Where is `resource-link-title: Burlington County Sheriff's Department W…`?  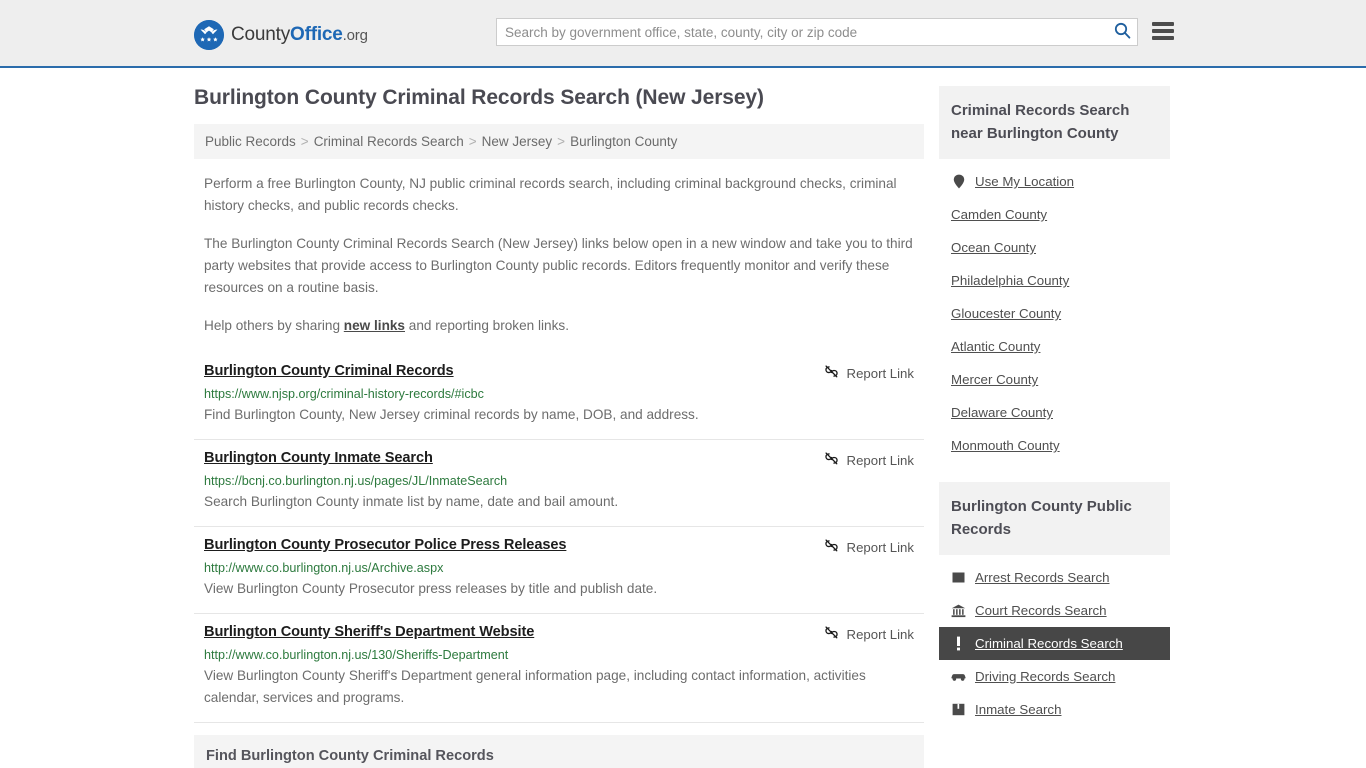 resource-link-title: Burlington County Sheriff's Department W… is located at coordinates (369, 632).